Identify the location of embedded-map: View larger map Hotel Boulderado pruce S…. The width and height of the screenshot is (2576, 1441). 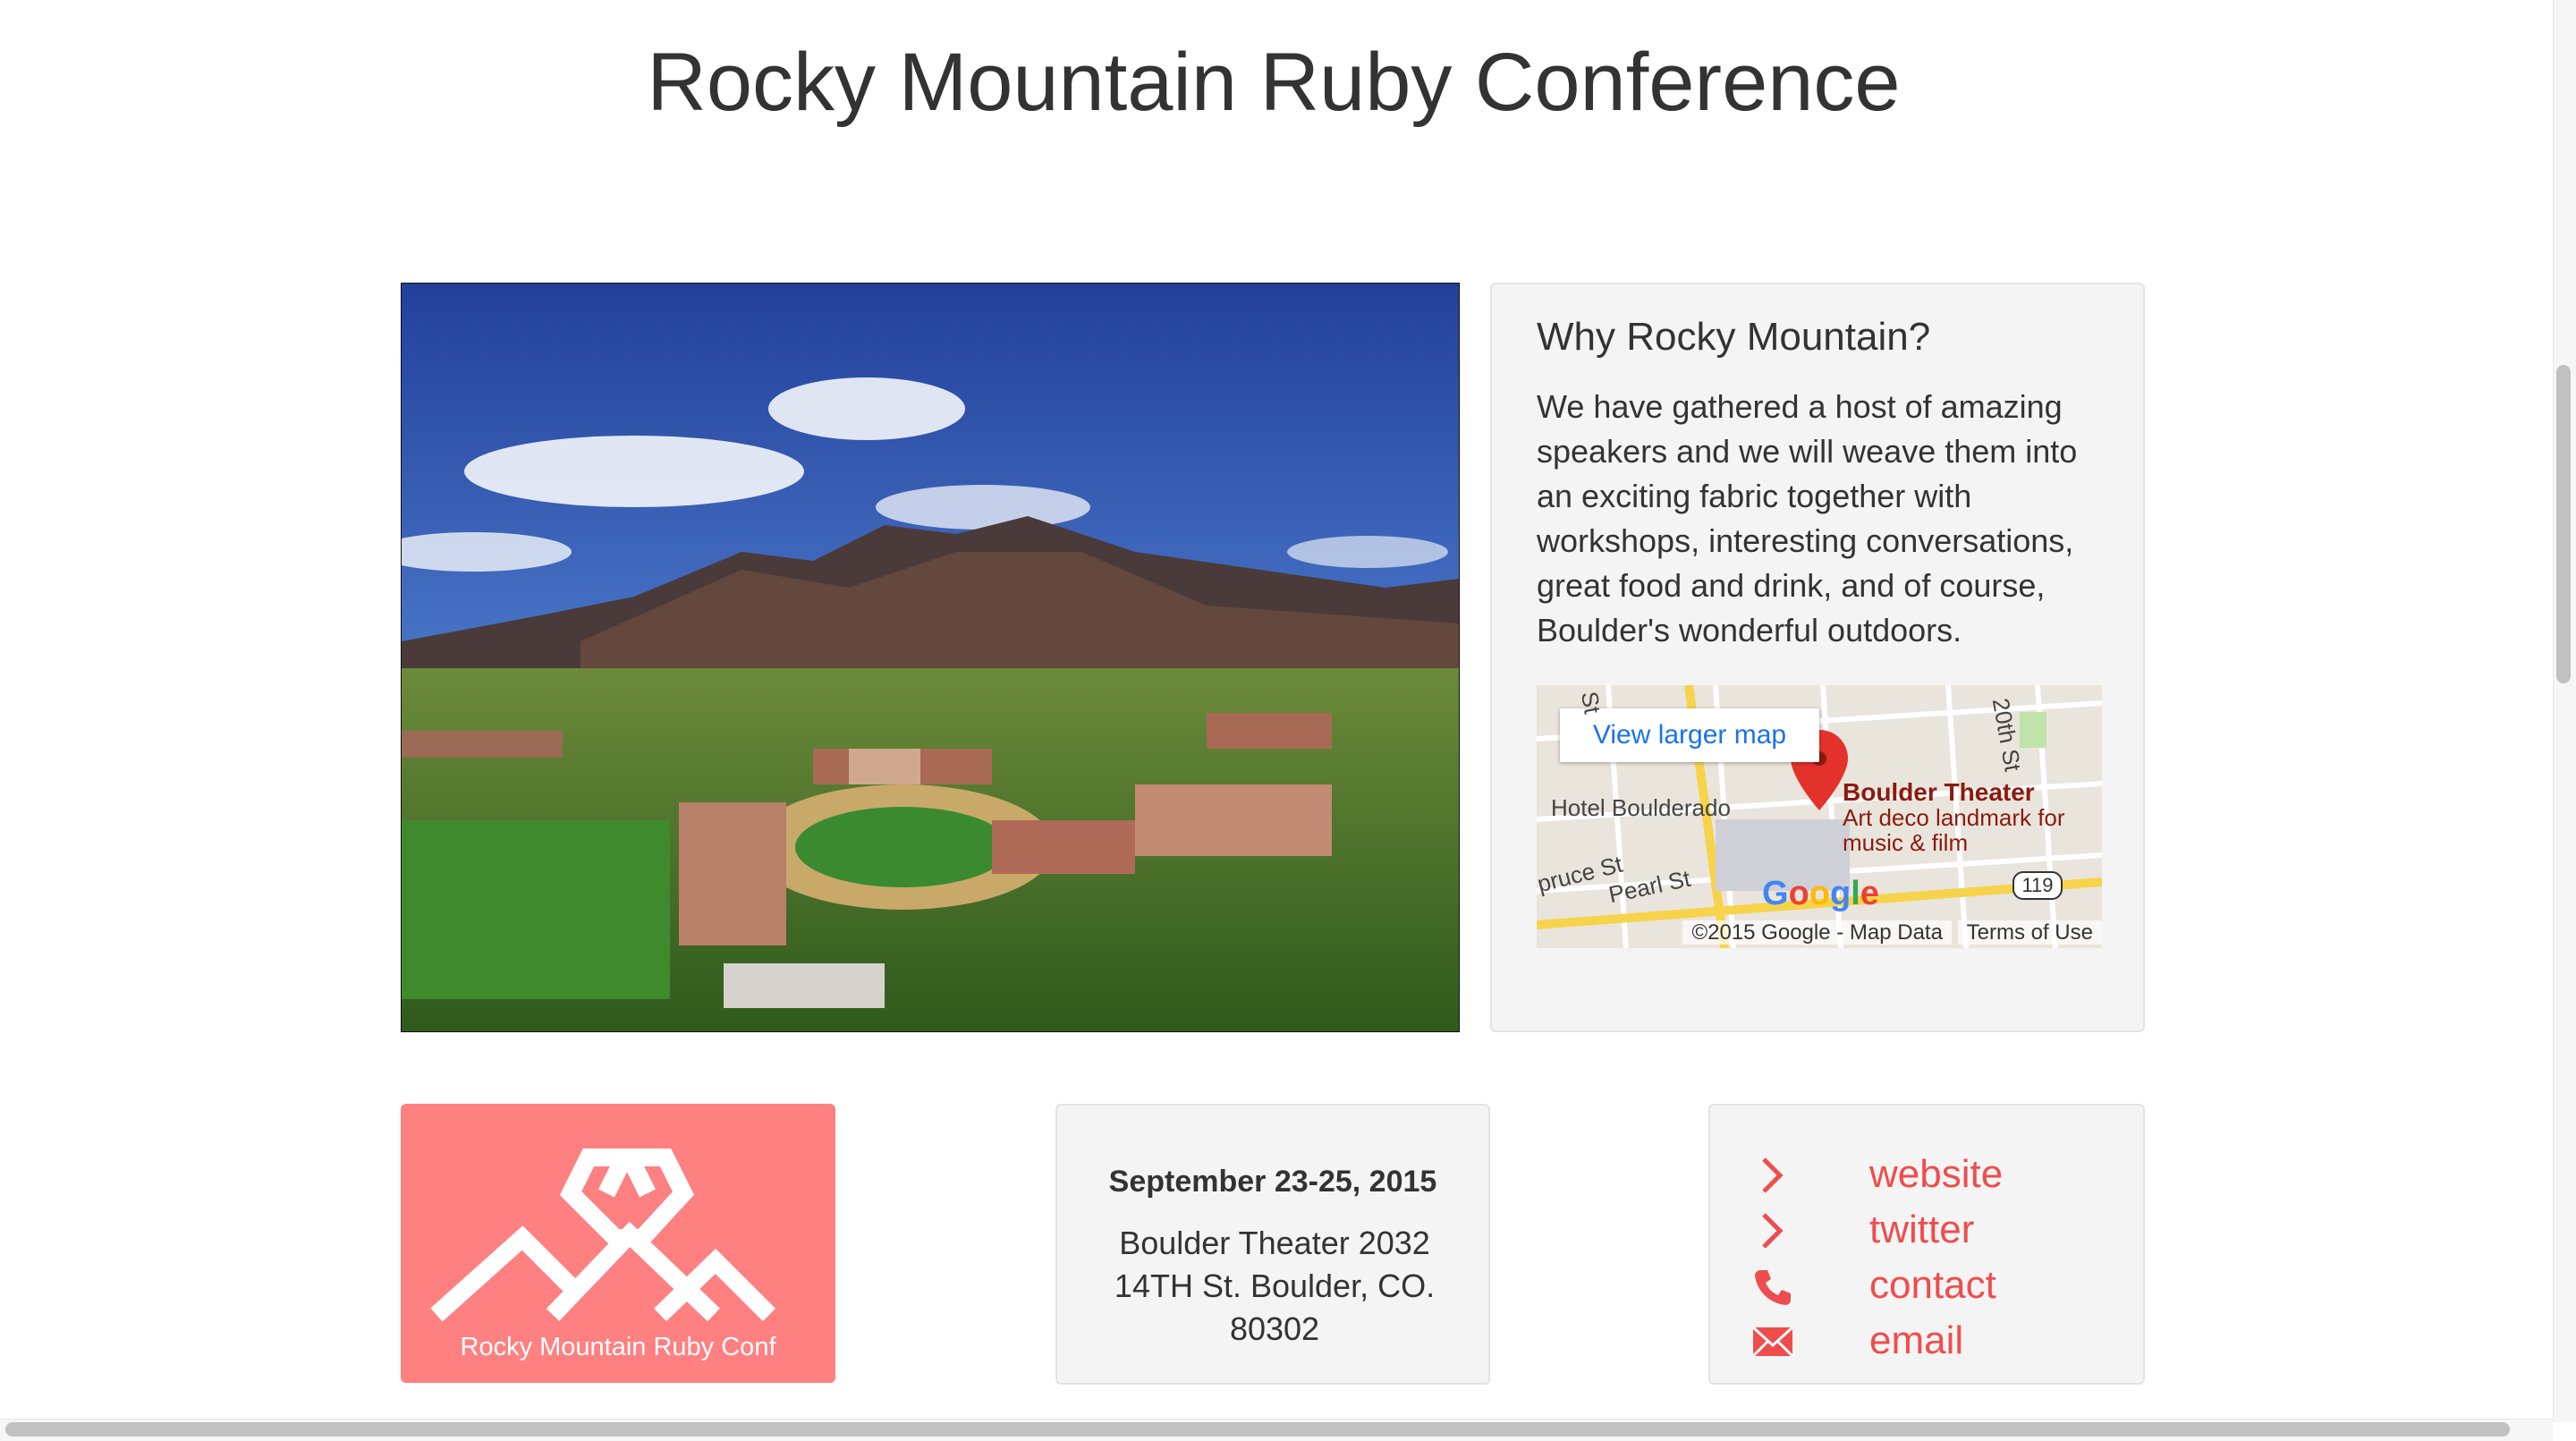
(1819, 816).